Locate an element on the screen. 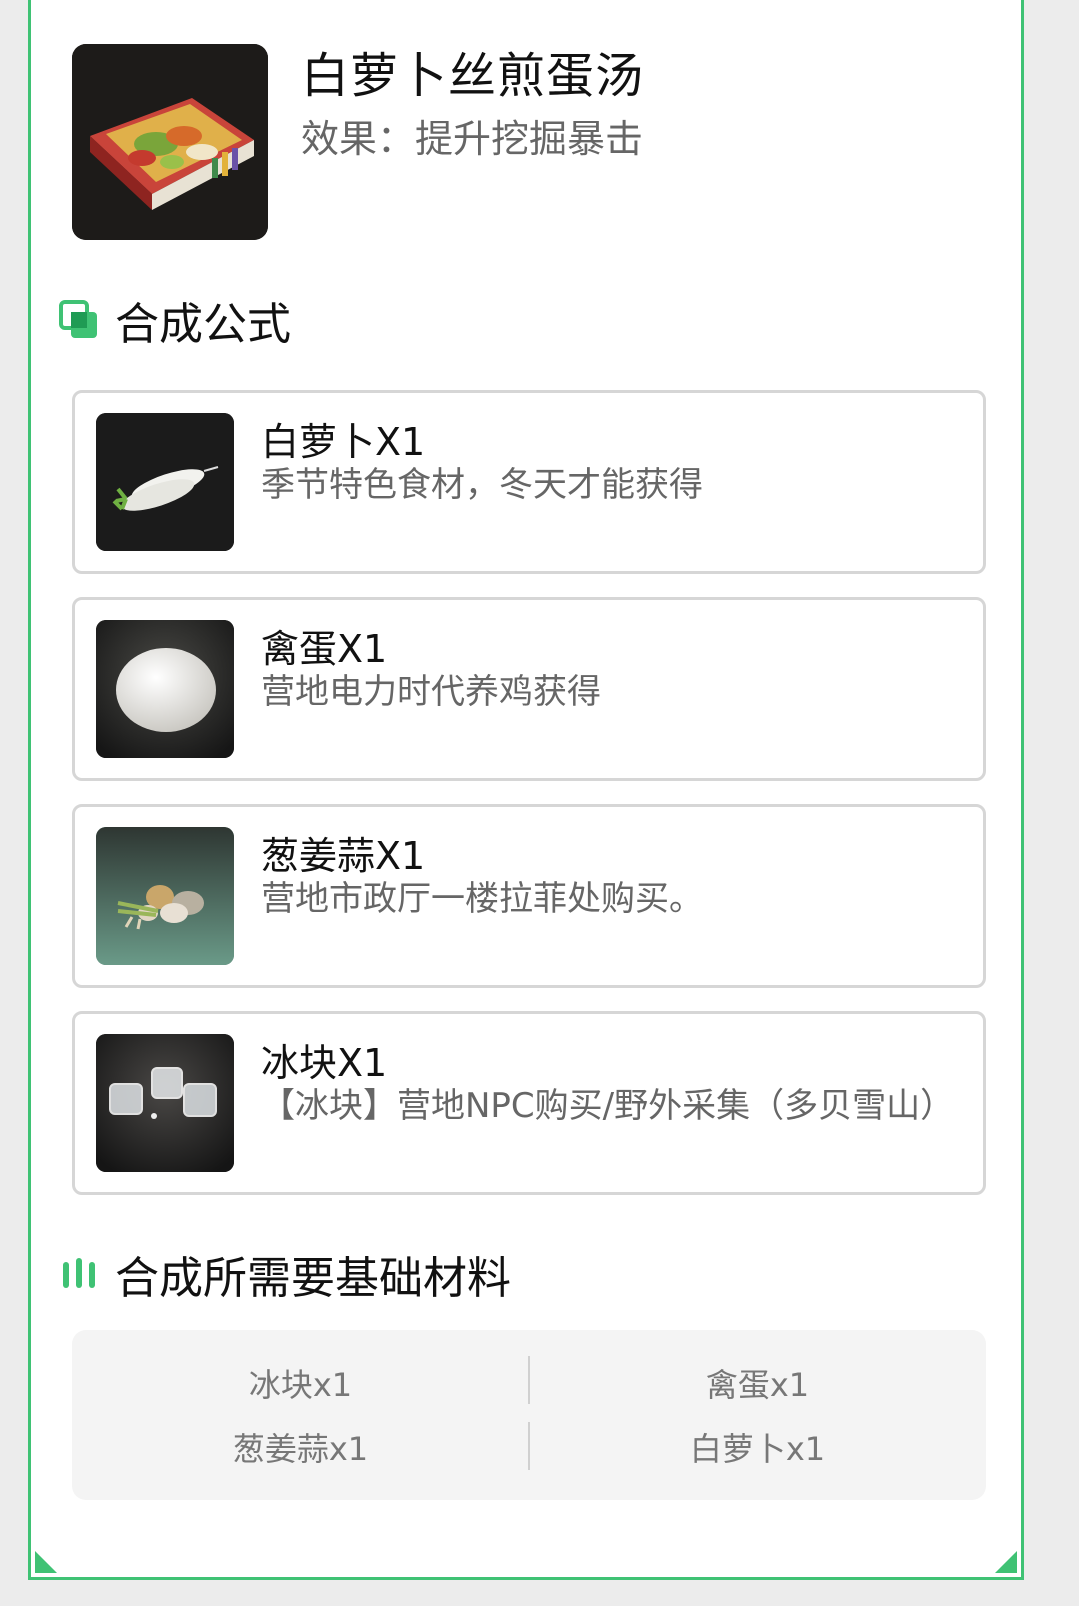  recipe-item: 冰块X1 【冰块】营地NPC购买/野外采集（多贝雪山） is located at coordinates (529, 1103).